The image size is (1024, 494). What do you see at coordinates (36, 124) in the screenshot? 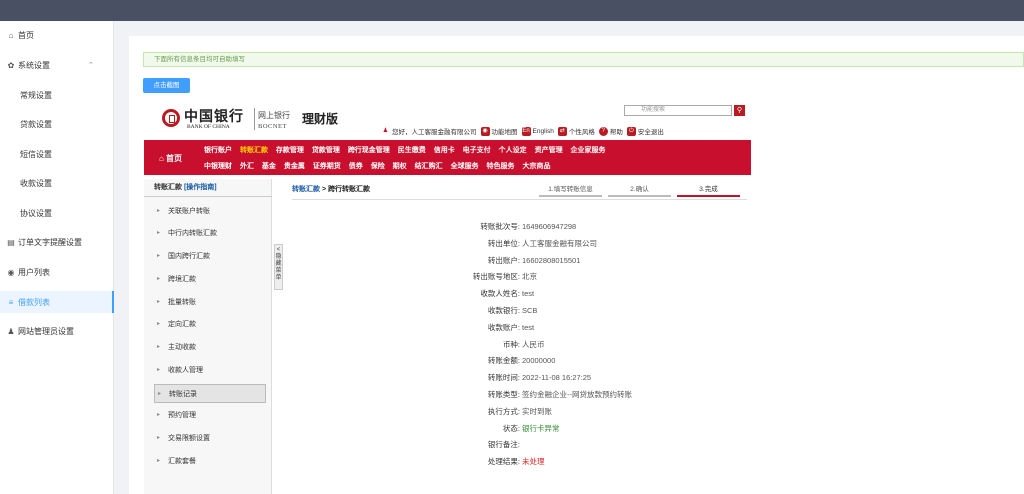
I see `sidebar-item-label: 贷款设置` at bounding box center [36, 124].